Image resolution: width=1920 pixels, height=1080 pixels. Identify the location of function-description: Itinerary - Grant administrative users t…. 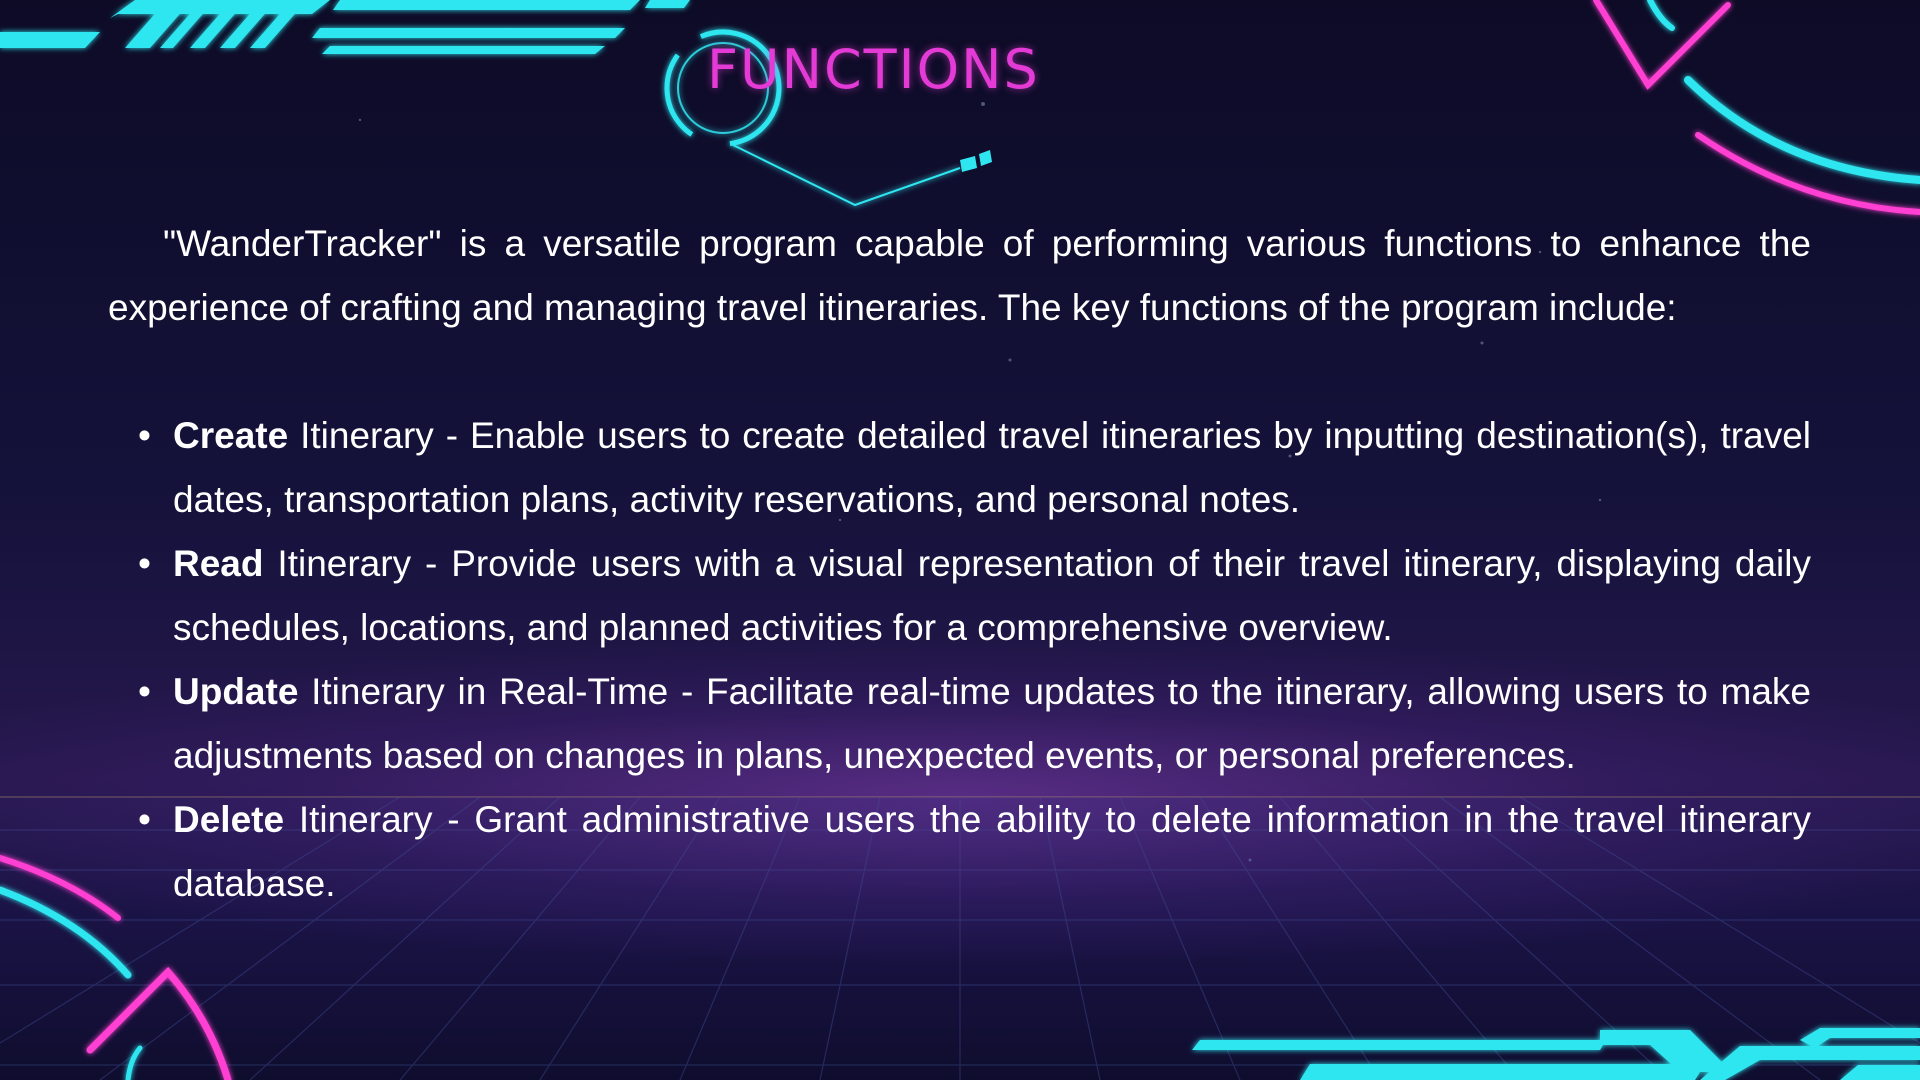
(992, 851).